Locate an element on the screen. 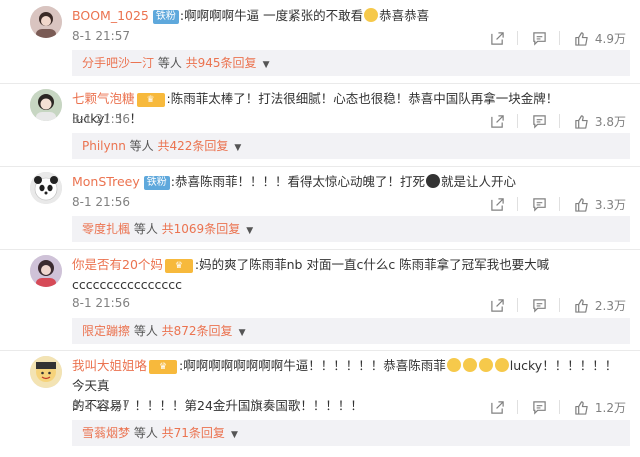  reply-summary: 分手吧沙一汀 等人 共945条回复 ▼ is located at coordinates (351, 63).